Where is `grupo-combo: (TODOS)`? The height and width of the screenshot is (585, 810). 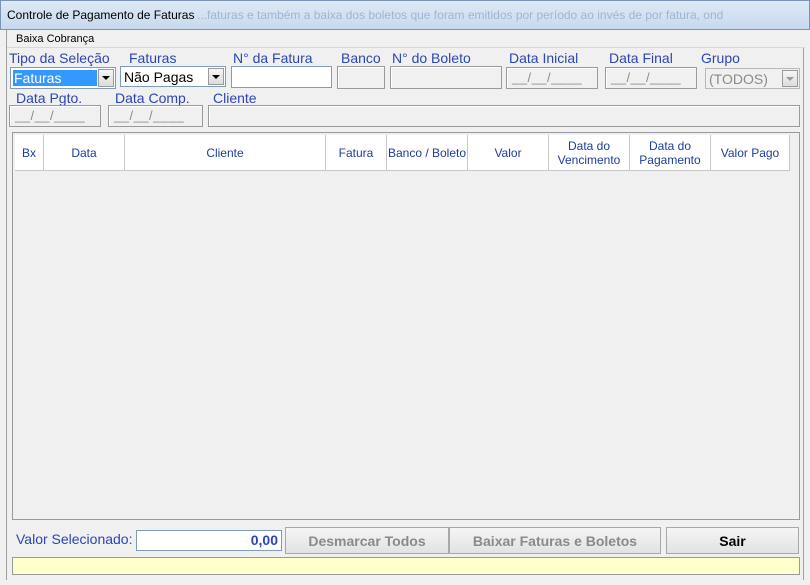 grupo-combo: (TODOS) is located at coordinates (752, 78).